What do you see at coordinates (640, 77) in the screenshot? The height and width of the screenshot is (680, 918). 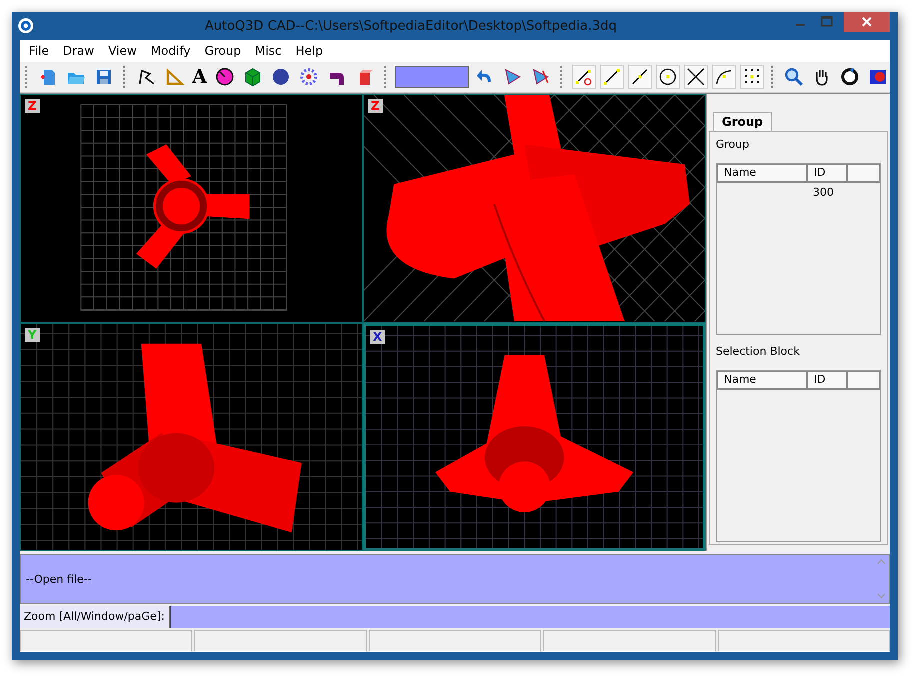 I see `segment-icon` at bounding box center [640, 77].